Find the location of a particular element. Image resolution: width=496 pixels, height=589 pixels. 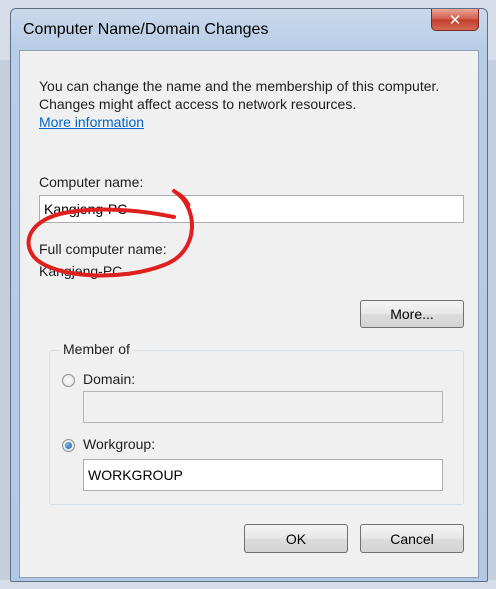

ok-button: OK is located at coordinates (296, 538).